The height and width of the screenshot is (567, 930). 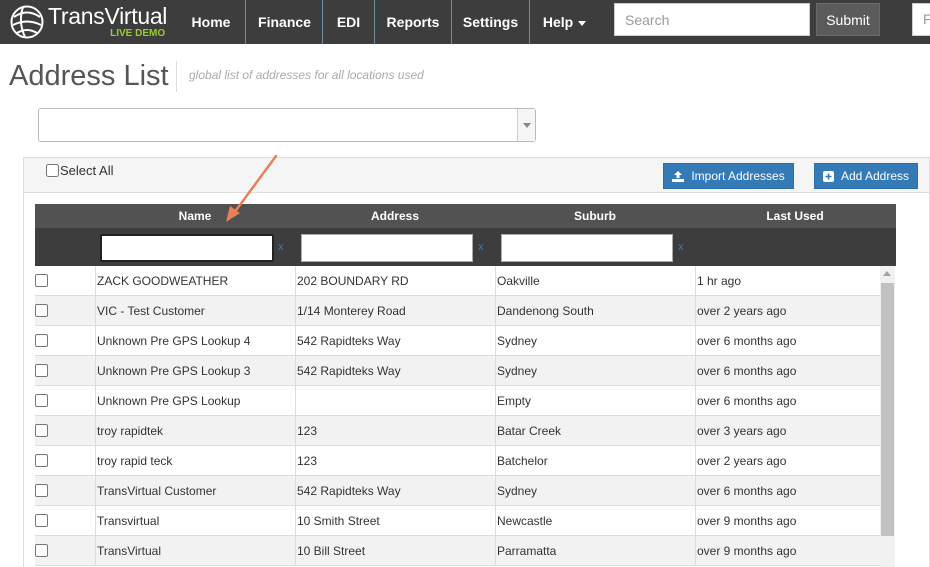 What do you see at coordinates (195, 311) in the screenshot?
I see `cell-name: VIC - Test Customer` at bounding box center [195, 311].